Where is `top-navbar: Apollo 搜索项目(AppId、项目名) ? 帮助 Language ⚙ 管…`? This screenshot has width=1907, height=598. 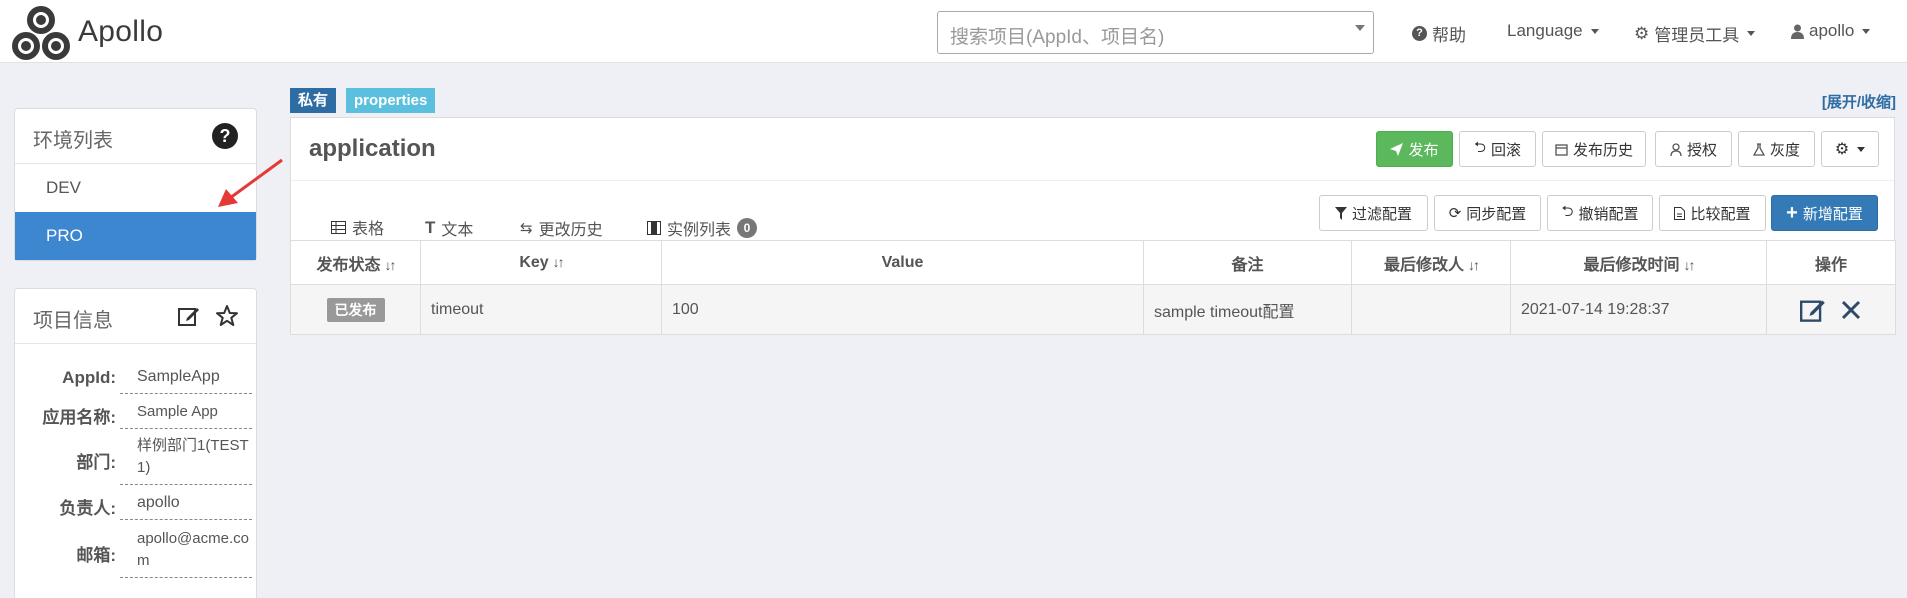 top-navbar: Apollo 搜索项目(AppId、项目名) ? 帮助 Language ⚙ 管… is located at coordinates (953, 31).